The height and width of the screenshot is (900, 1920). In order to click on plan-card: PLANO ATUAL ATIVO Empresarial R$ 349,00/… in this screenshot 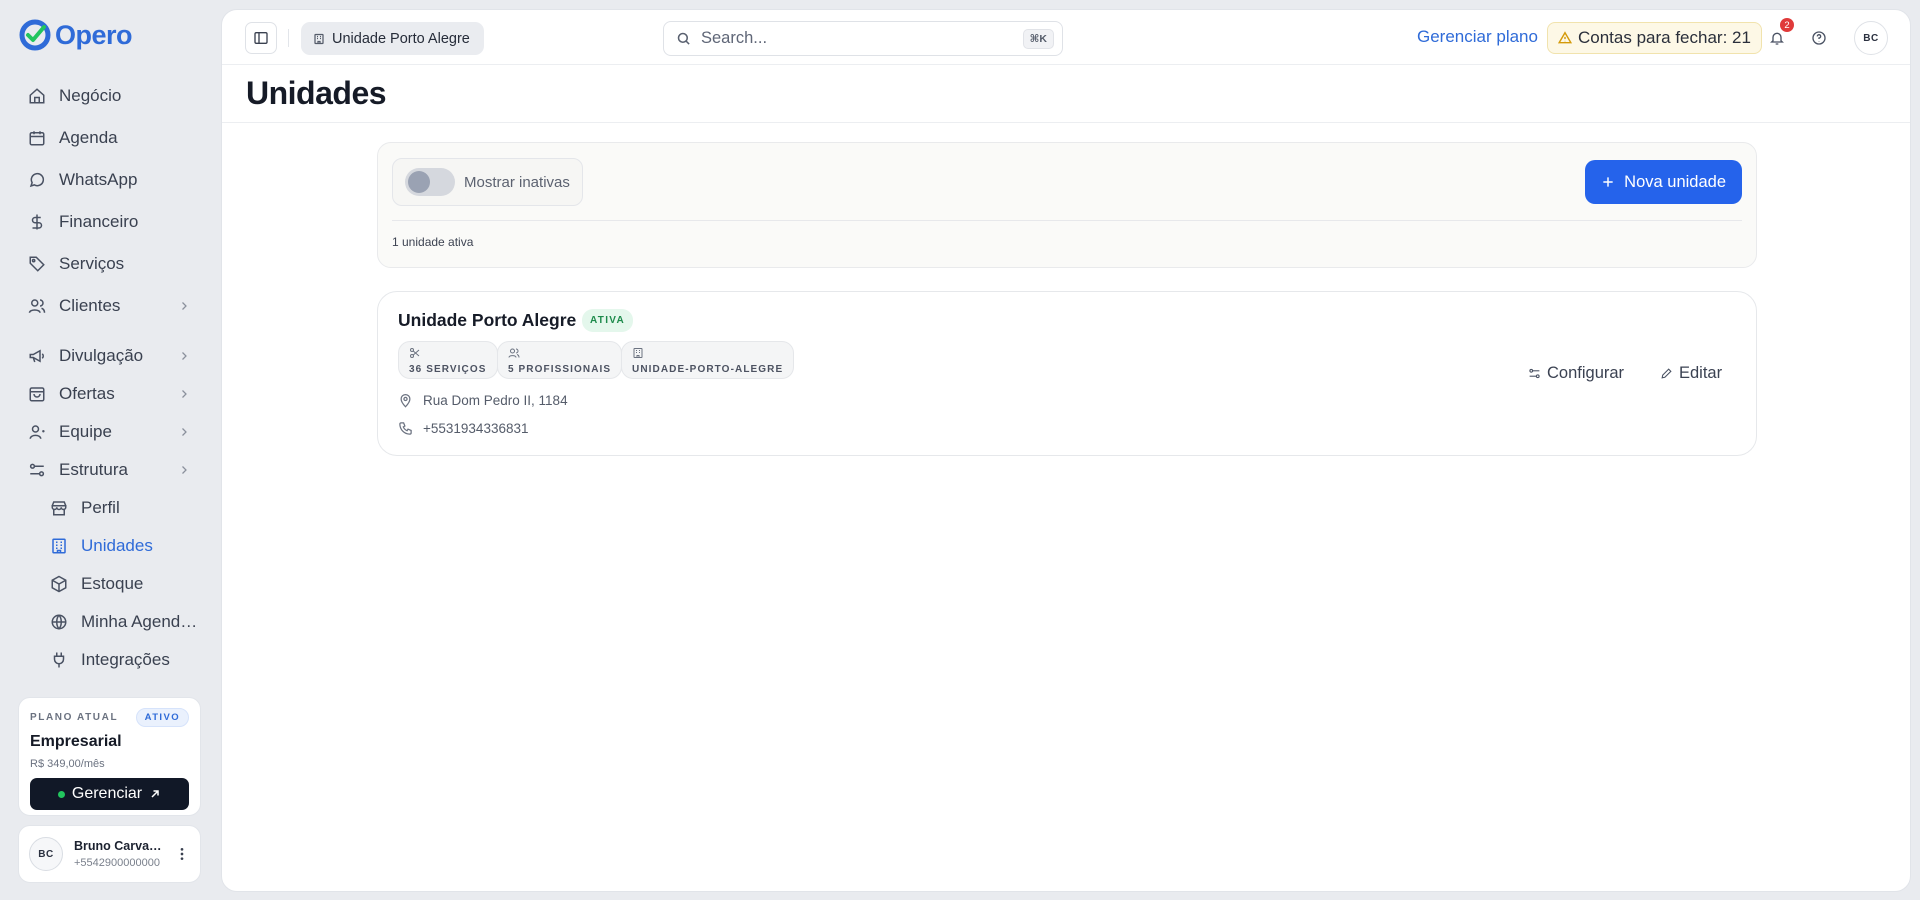, I will do `click(109, 756)`.